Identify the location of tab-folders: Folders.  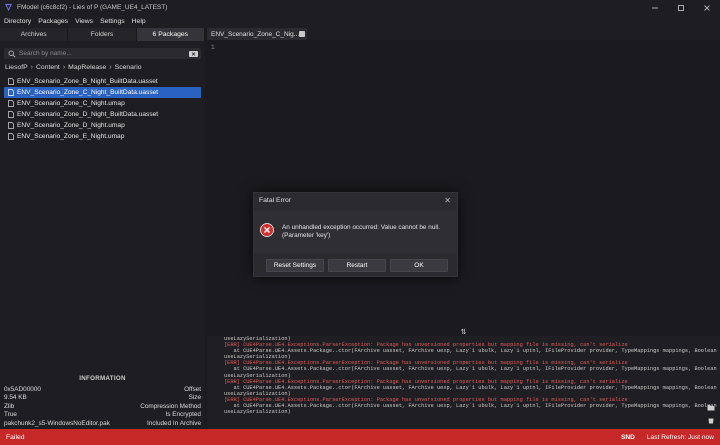
(102, 34).